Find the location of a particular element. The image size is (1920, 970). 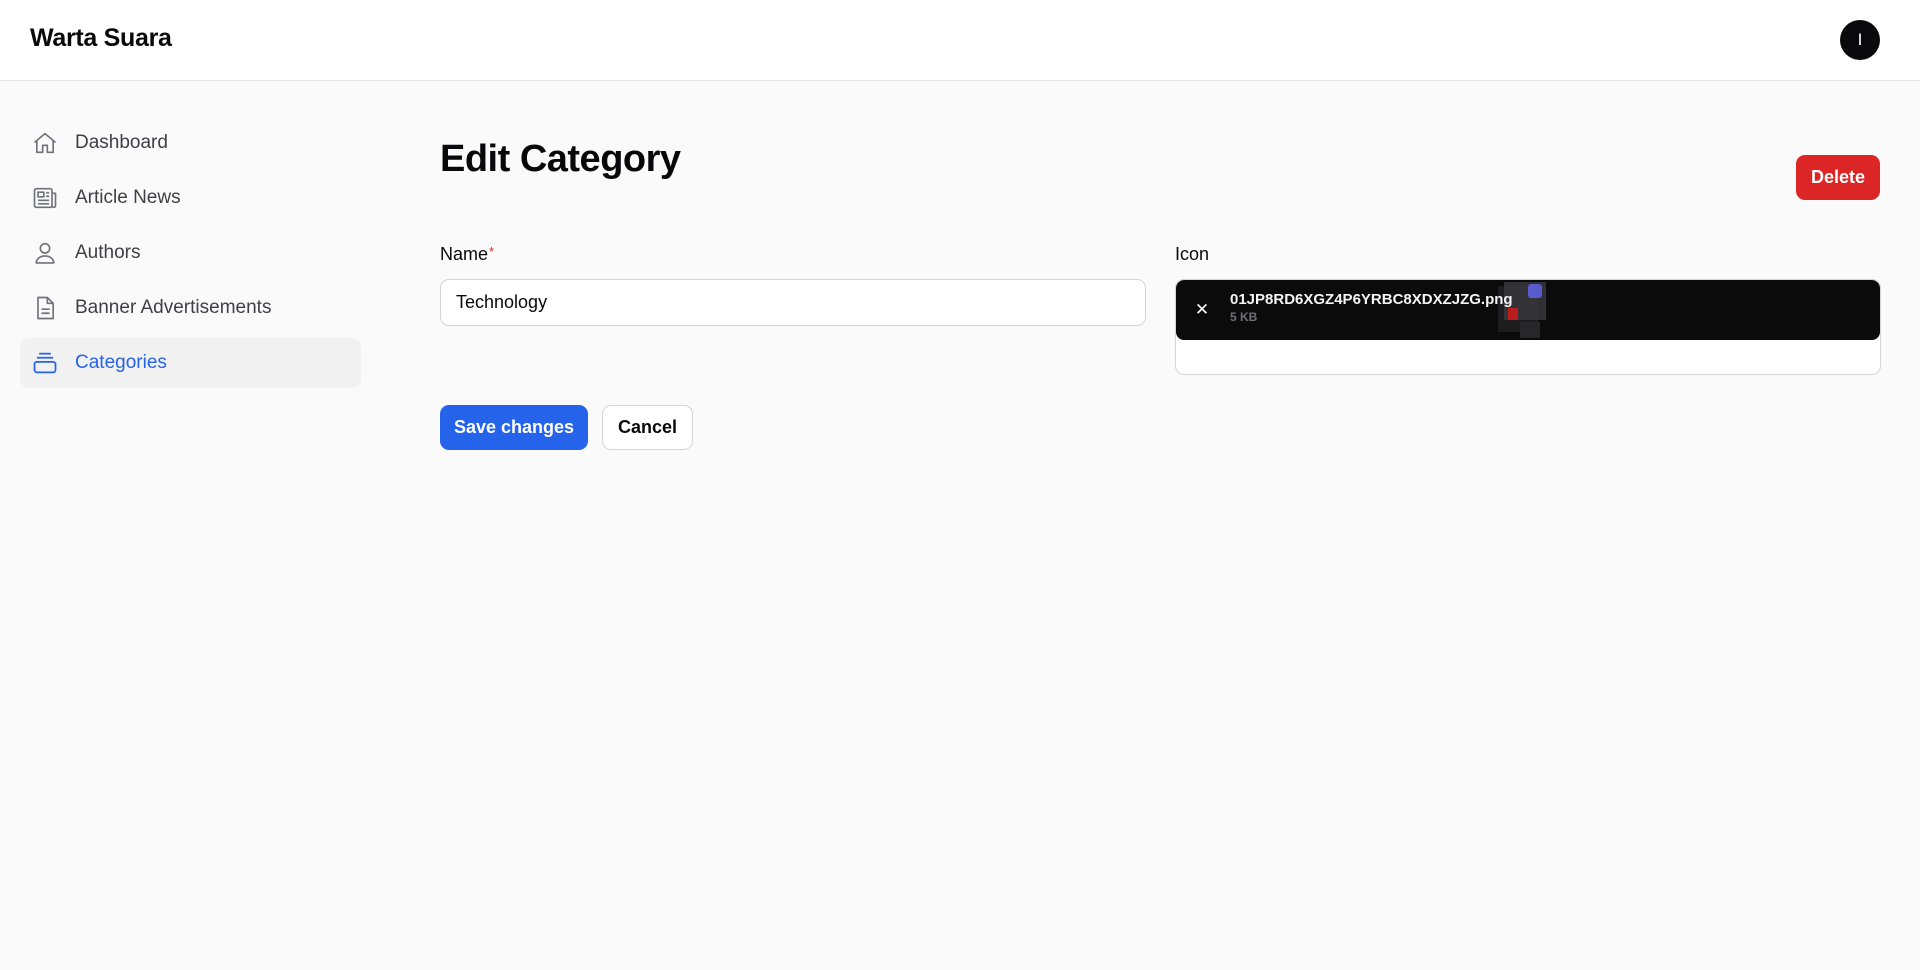

save-changes-button: Save changes is located at coordinates (514, 427).